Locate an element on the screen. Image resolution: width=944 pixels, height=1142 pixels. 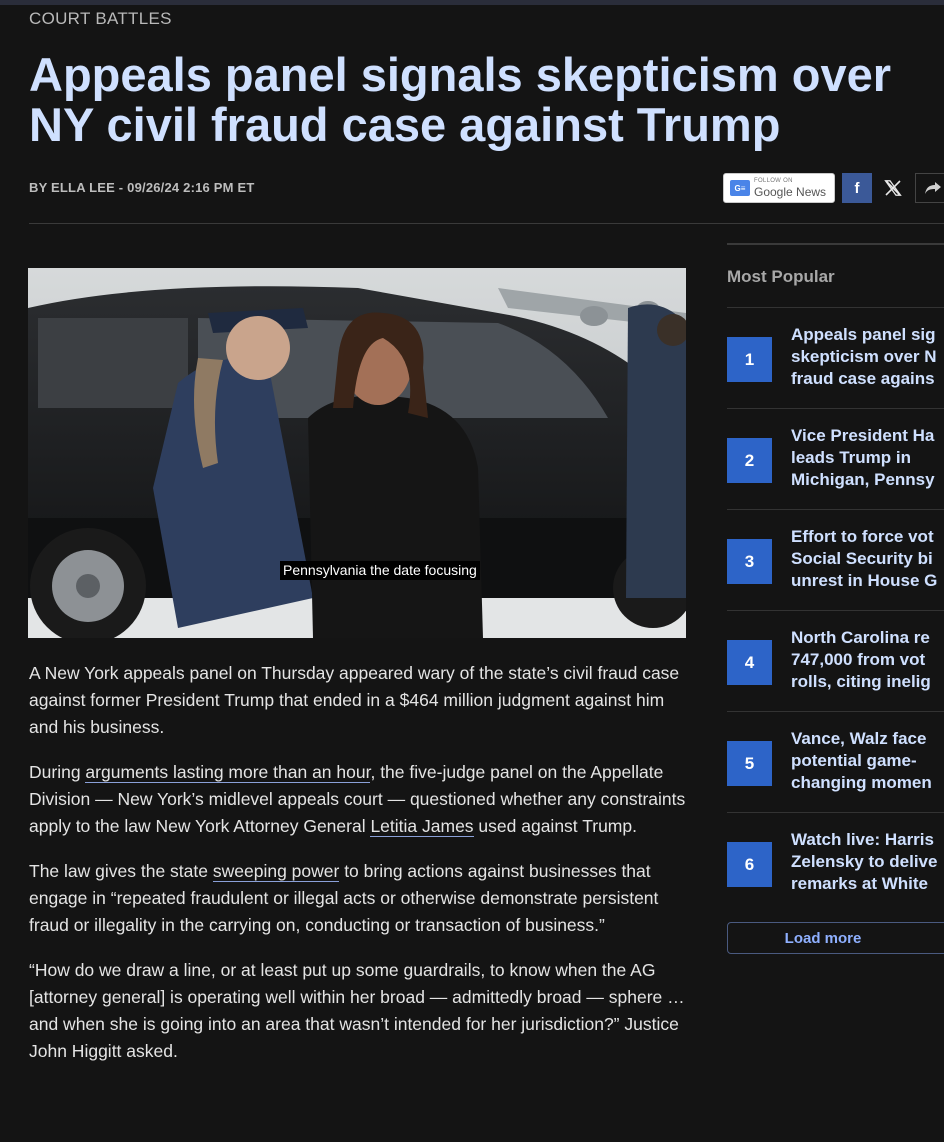
facebook-share-button: f is located at coordinates (857, 188).